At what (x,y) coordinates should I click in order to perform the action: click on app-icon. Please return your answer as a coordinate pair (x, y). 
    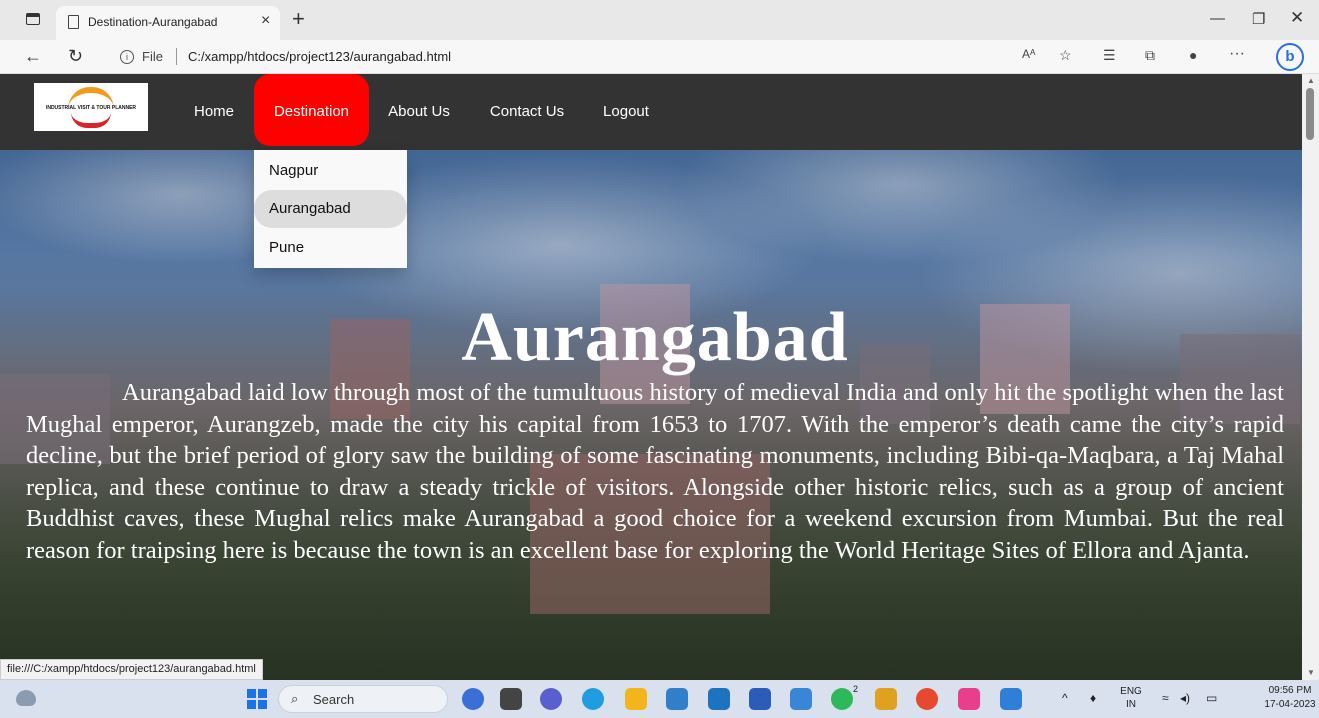
    Looking at the image, I should click on (886, 699).